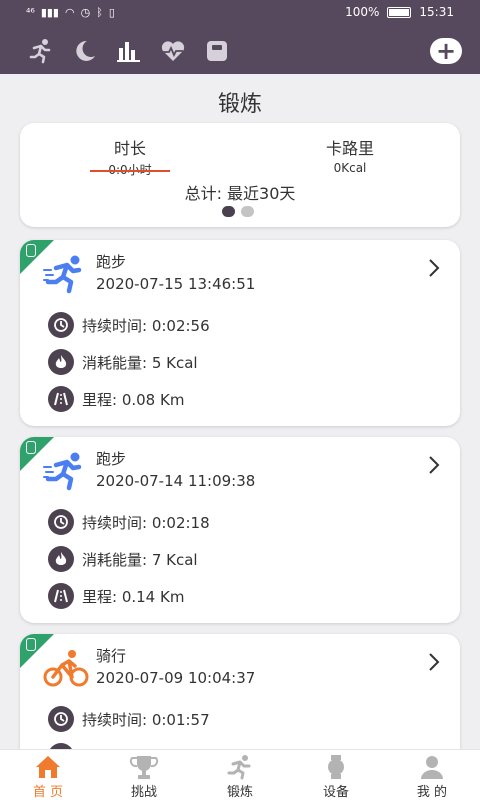 Image resolution: width=480 pixels, height=800 pixels. I want to click on tab-exercise: 锻炼, so click(240, 775).